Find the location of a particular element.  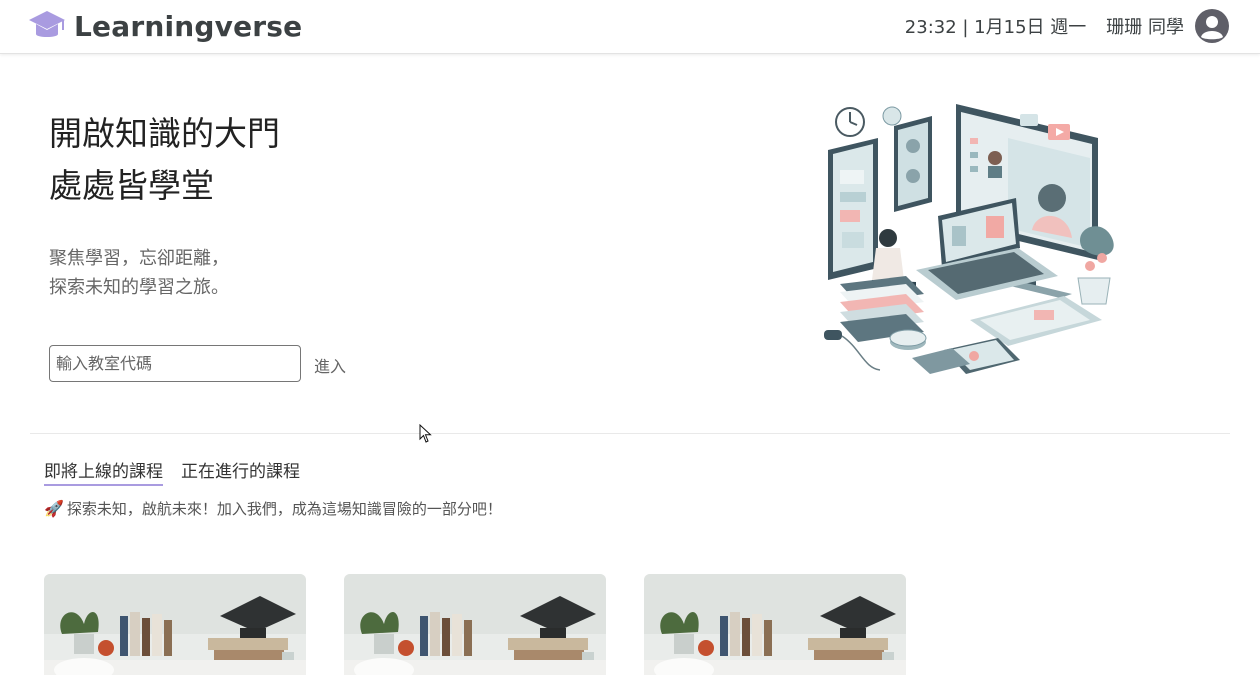

current-datetime: 23:32 | 1月15日 週一 is located at coordinates (995, 27).